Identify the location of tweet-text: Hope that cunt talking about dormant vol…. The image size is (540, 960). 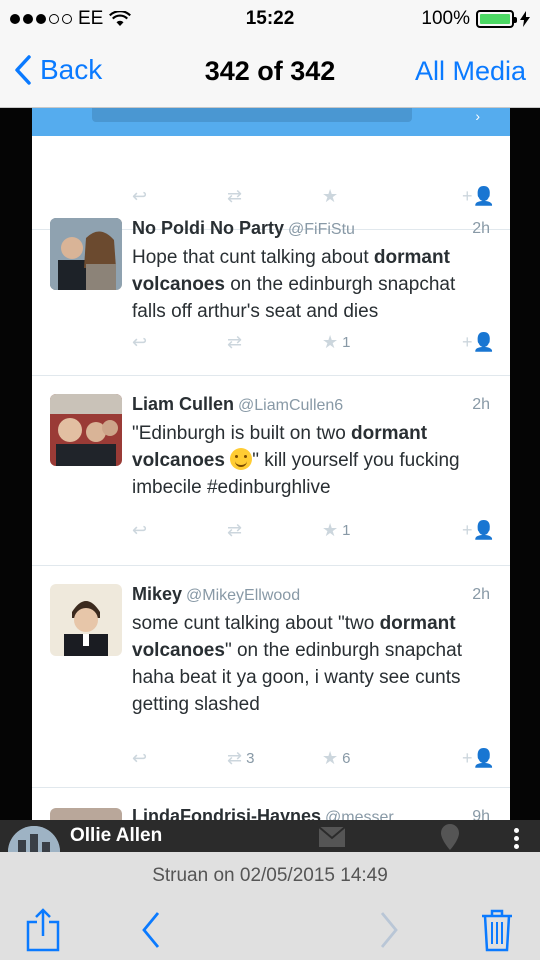
(294, 284).